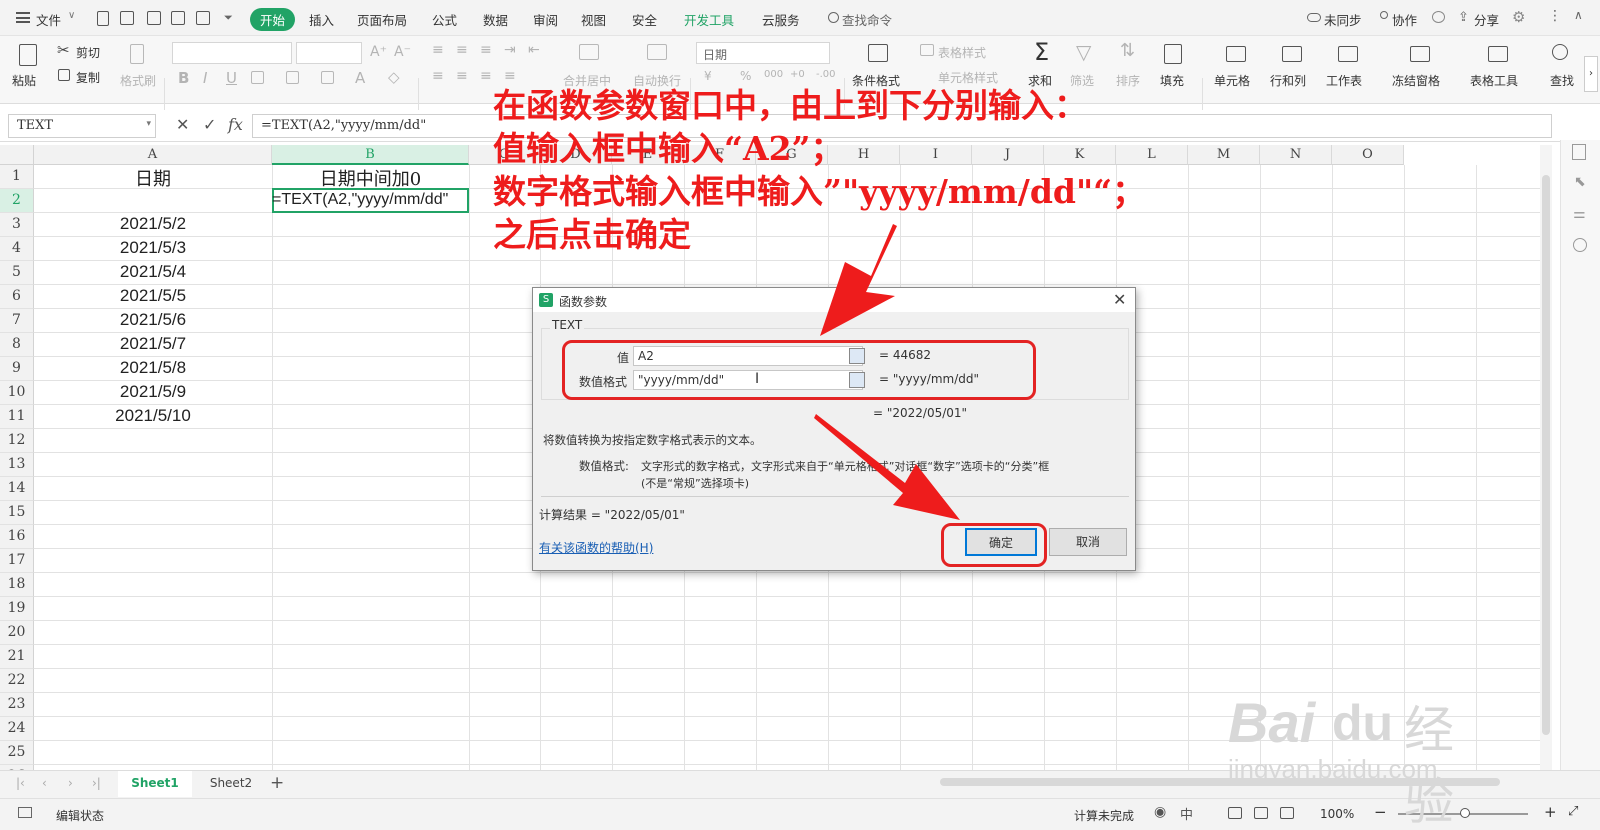 Image resolution: width=1600 pixels, height=830 pixels. Describe the element at coordinates (1546, 455) in the screenshot. I see `scroll-thumb` at that location.